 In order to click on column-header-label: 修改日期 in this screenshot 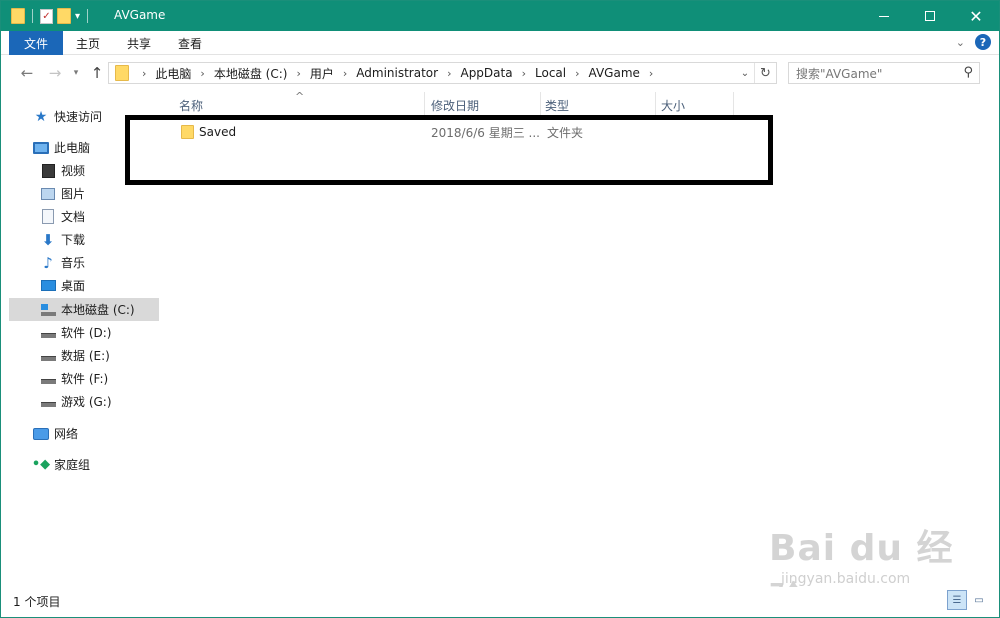, I will do `click(455, 105)`.